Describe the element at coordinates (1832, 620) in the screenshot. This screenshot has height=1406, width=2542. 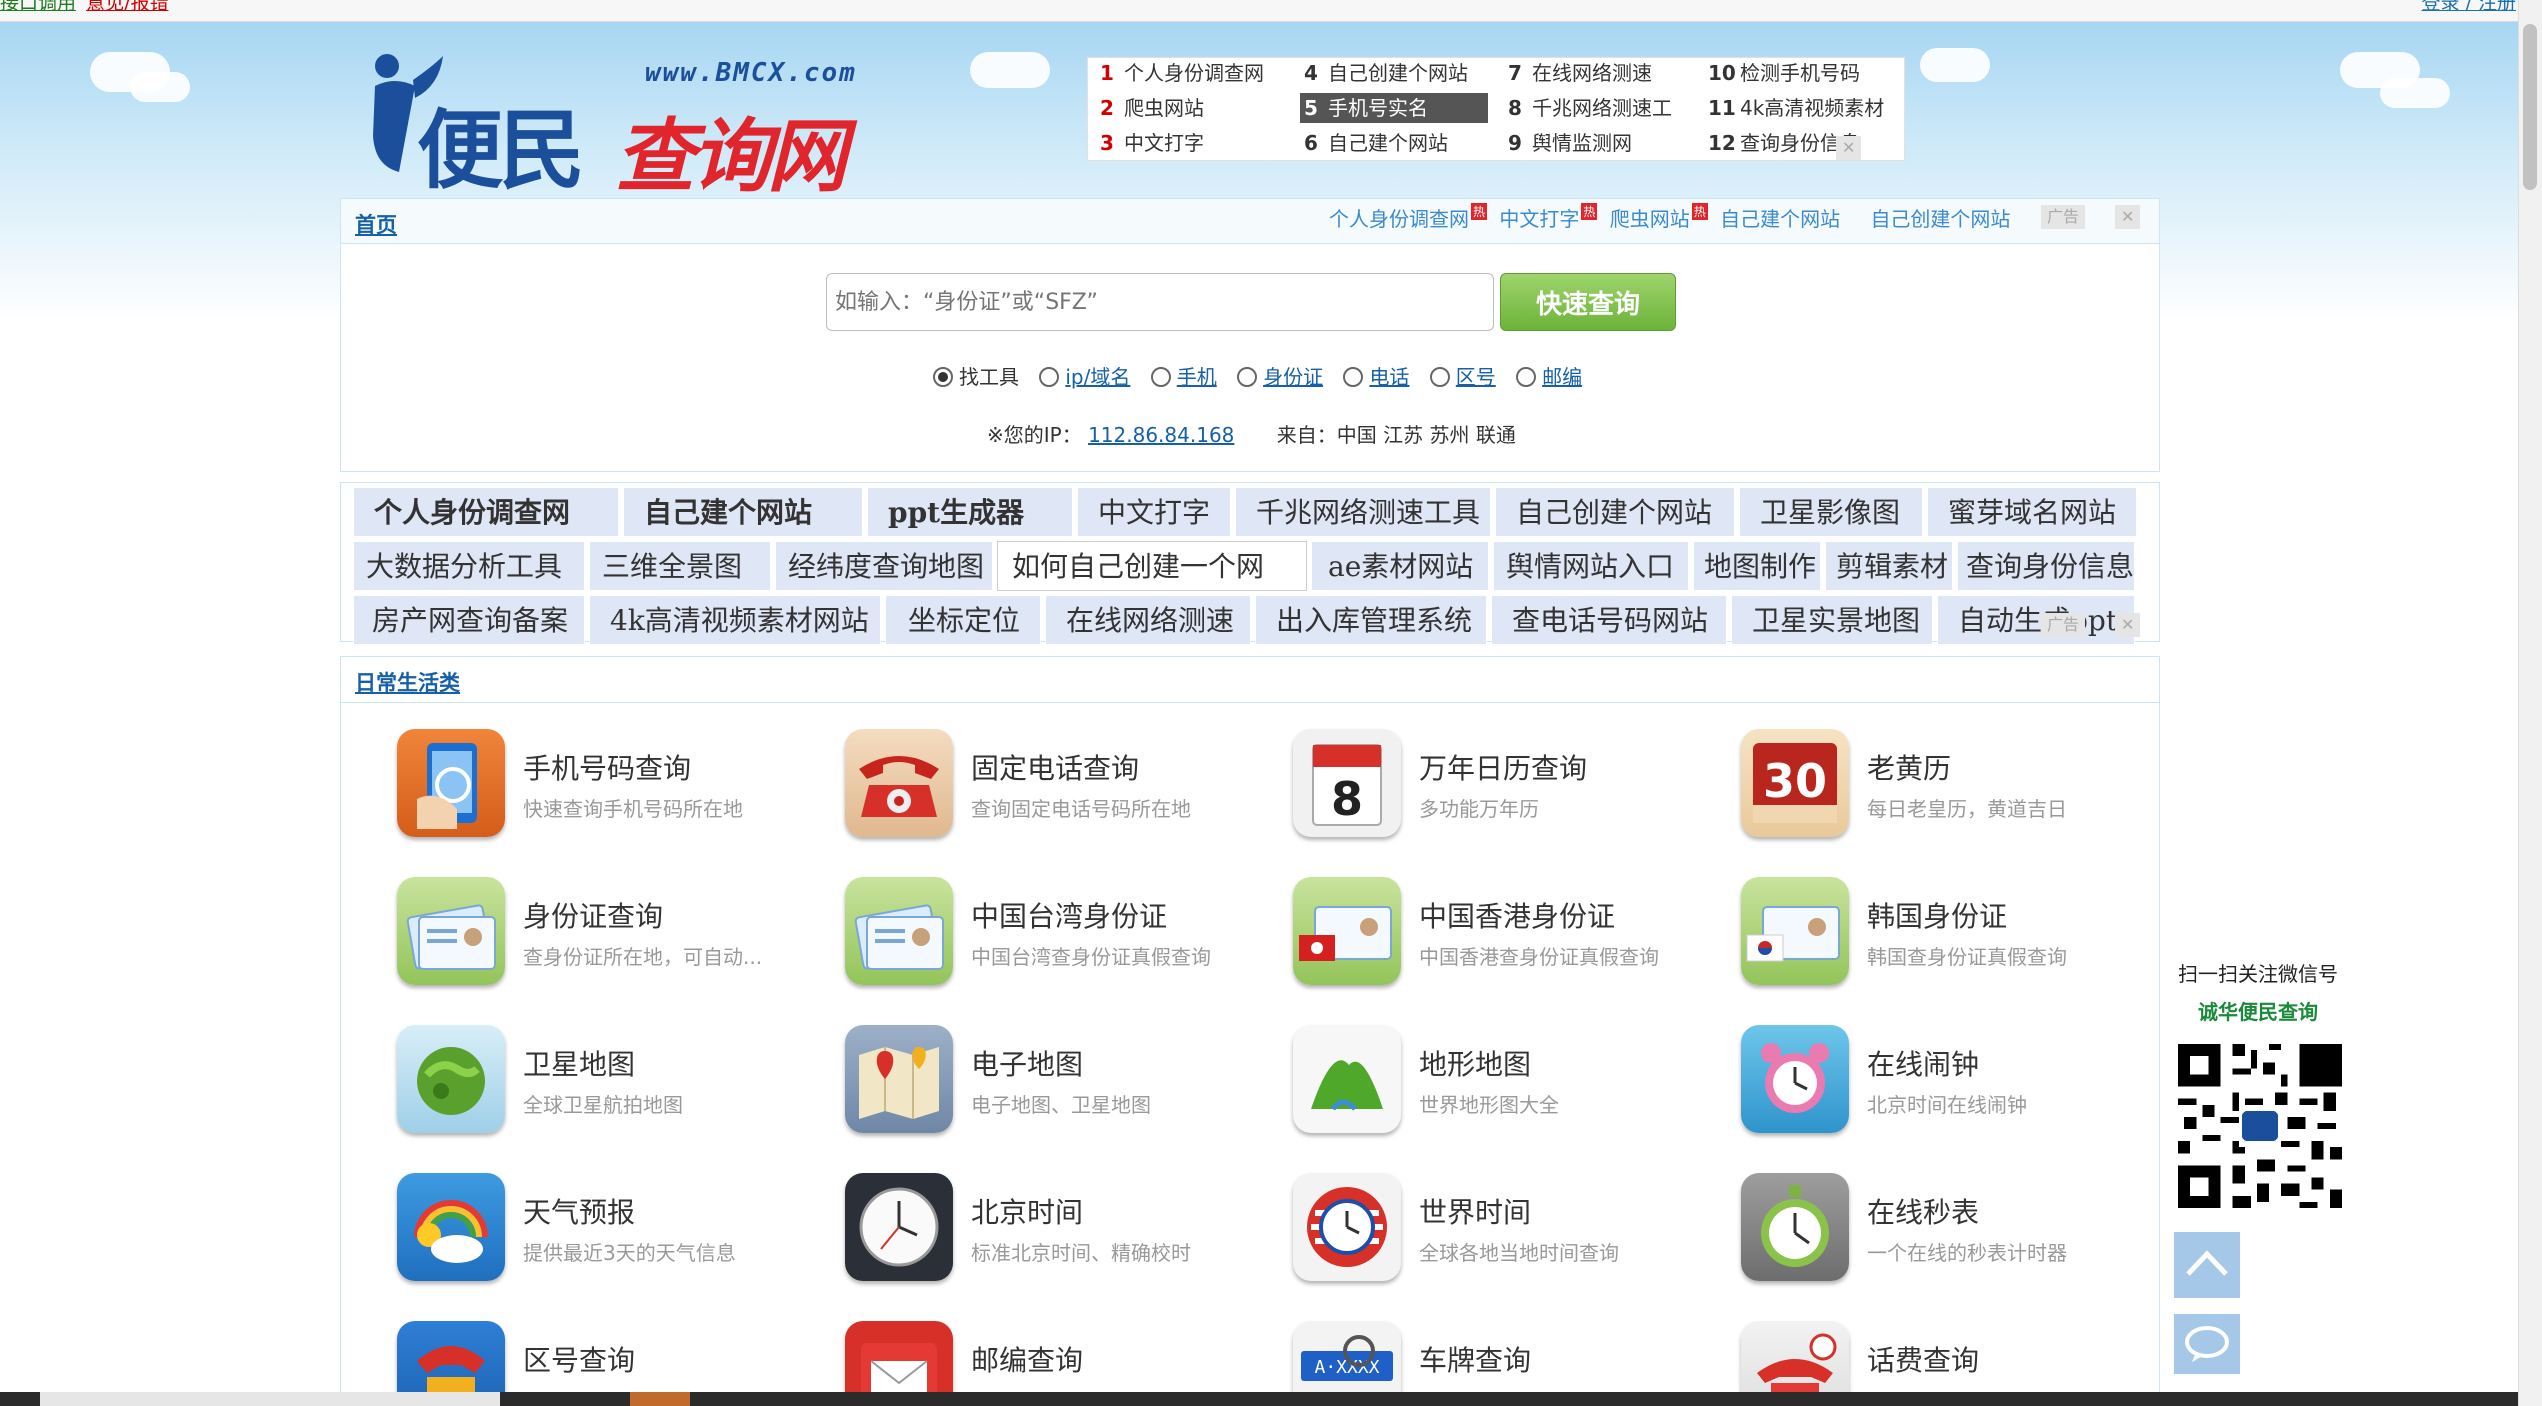
I see `tag-link: 卫星实景地图` at that location.